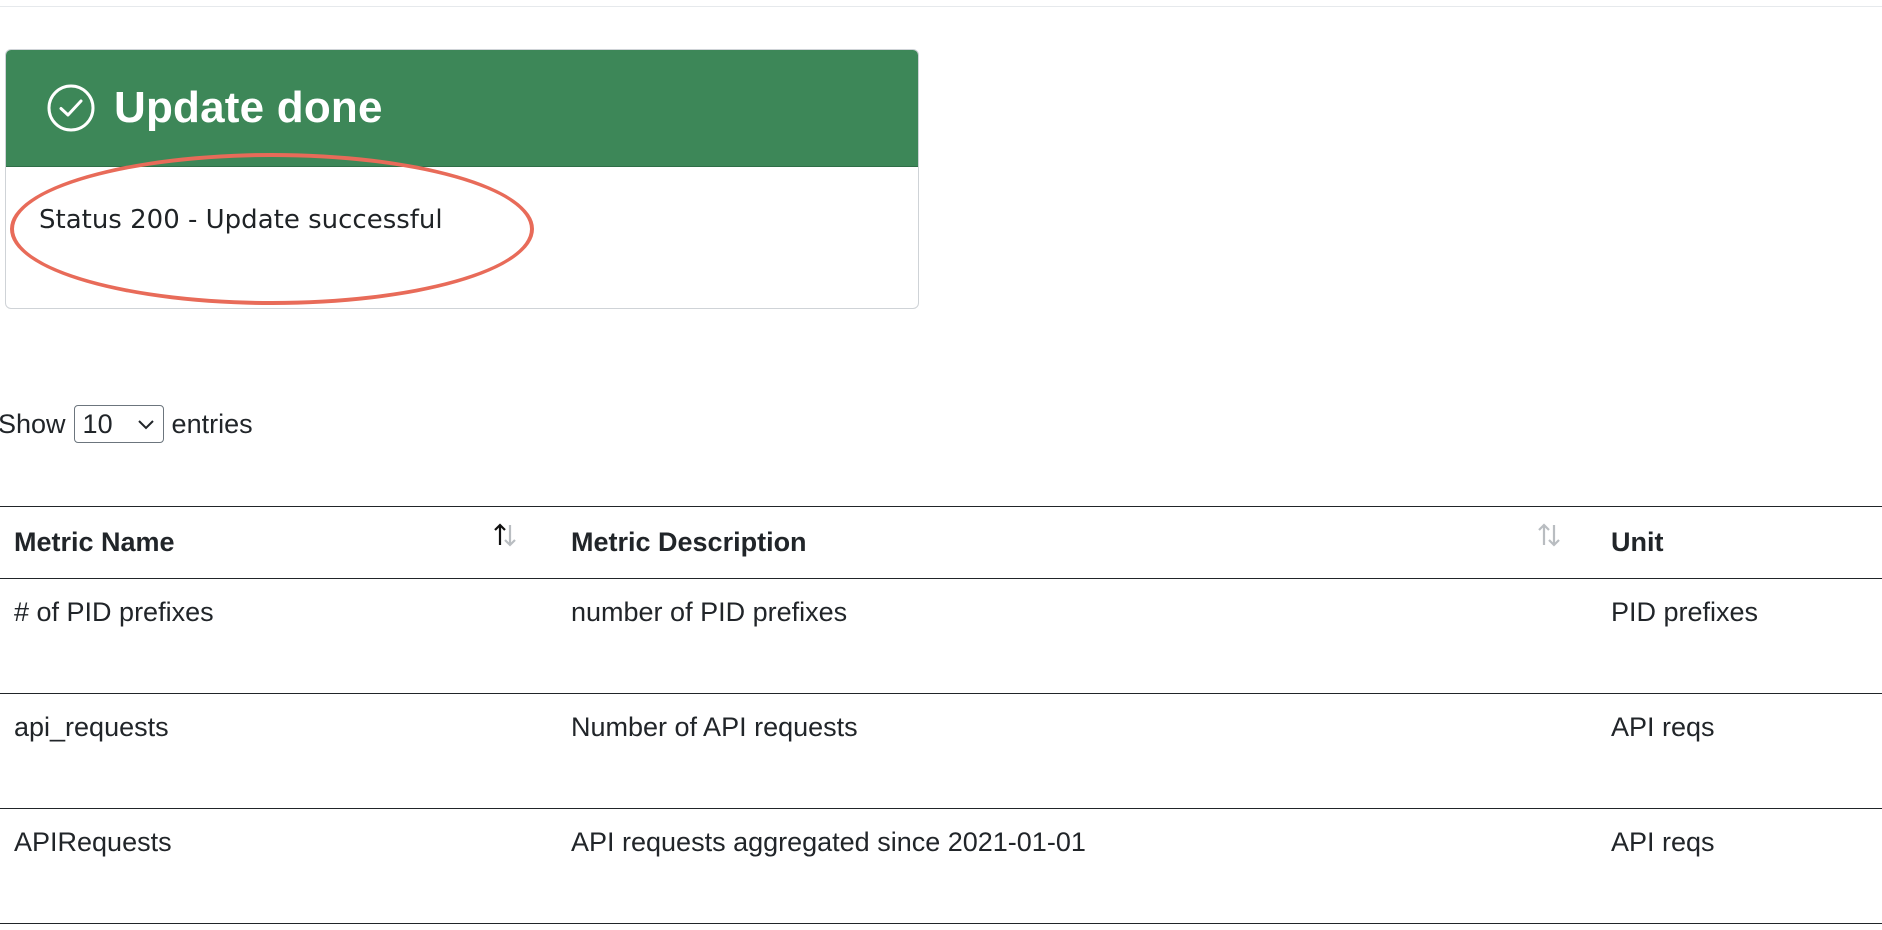  What do you see at coordinates (248, 107) in the screenshot?
I see `alert-title: Update done` at bounding box center [248, 107].